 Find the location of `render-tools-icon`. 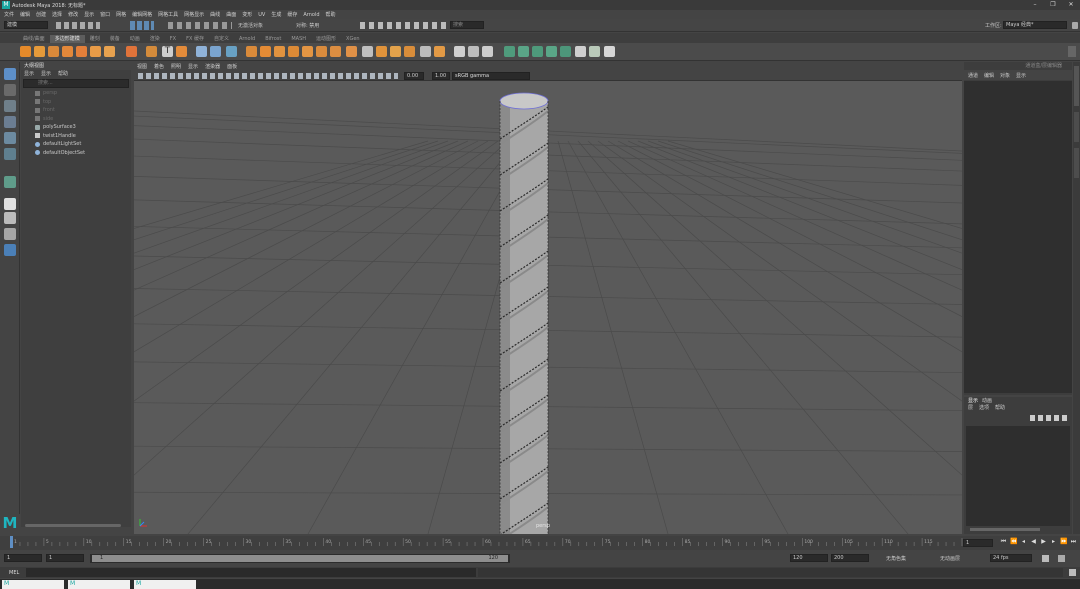

render-tools-icon is located at coordinates (403, 25).